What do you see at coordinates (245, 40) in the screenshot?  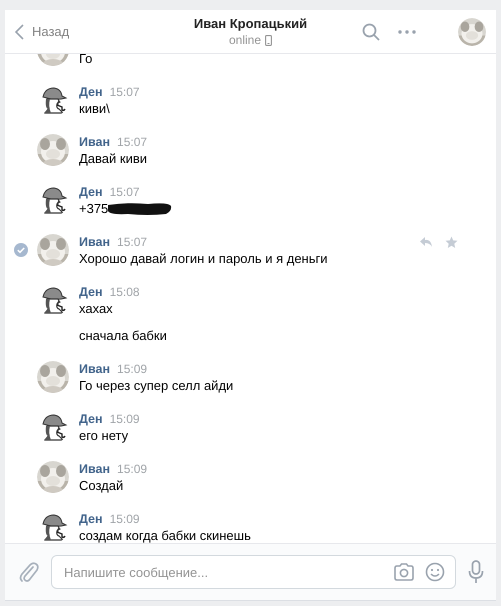 I see `online-status: online` at bounding box center [245, 40].